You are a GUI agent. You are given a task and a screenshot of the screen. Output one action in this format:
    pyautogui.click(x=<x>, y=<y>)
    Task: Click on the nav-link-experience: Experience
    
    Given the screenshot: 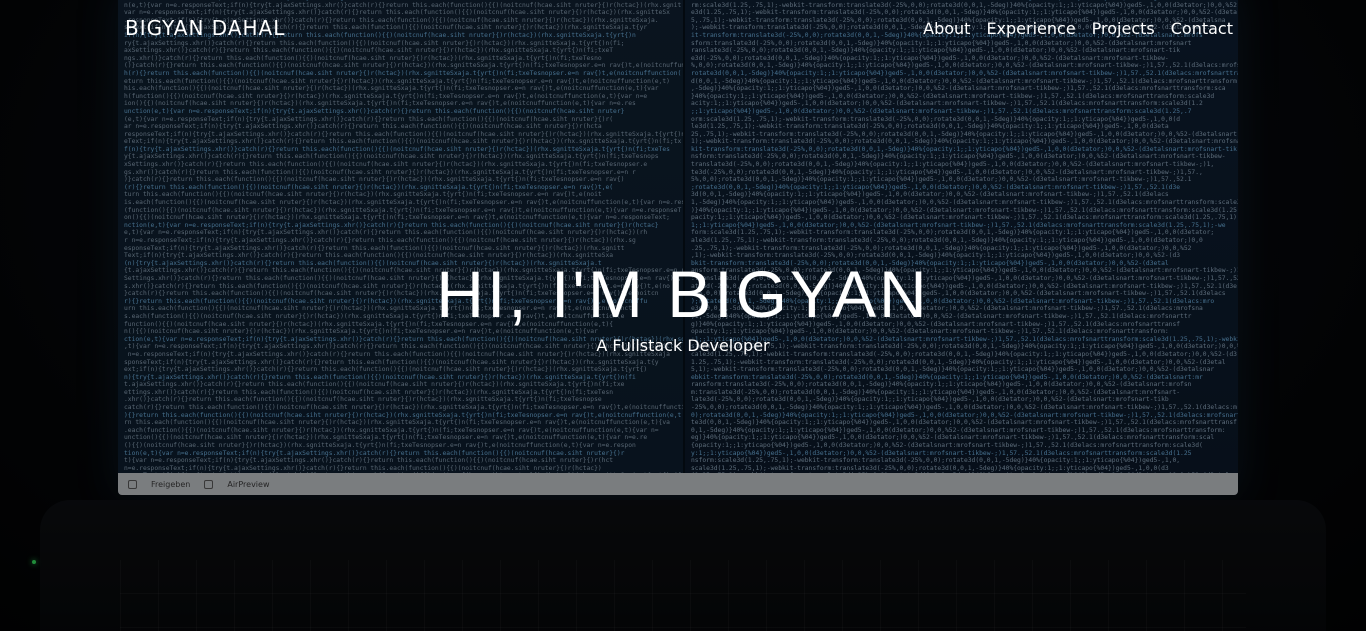 What is the action you would take?
    pyautogui.click(x=1030, y=28)
    